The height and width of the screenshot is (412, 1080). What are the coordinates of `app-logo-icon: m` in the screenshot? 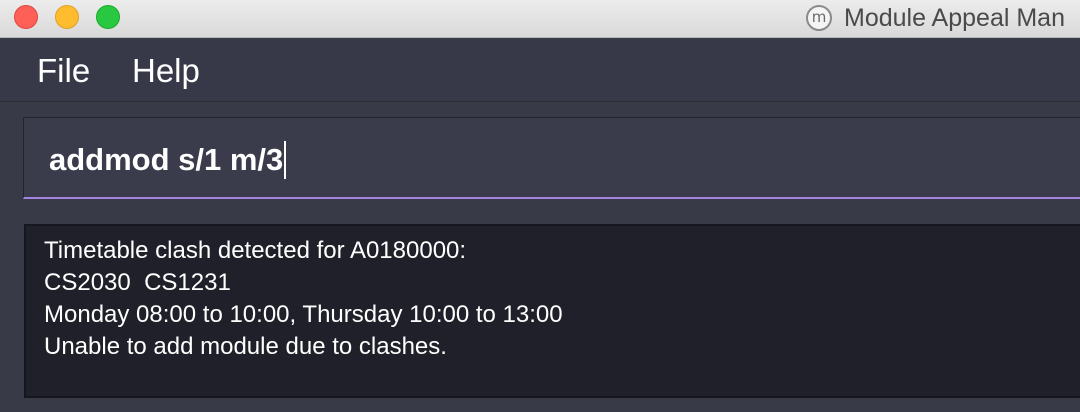 It's located at (819, 18).